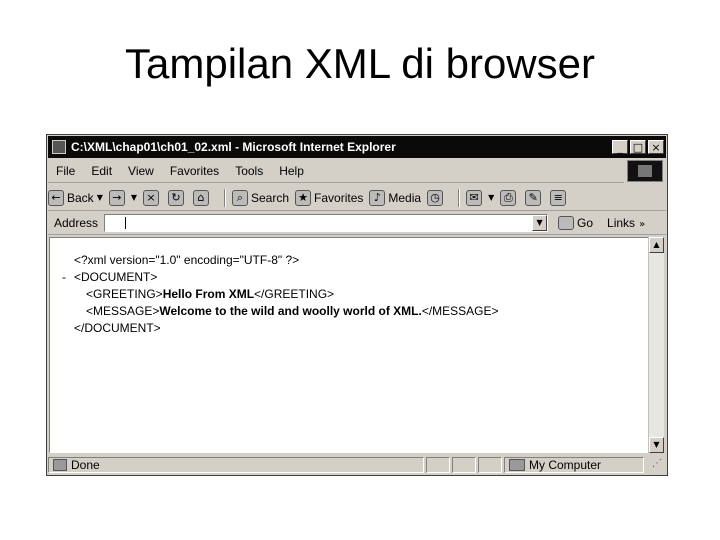 This screenshot has width=720, height=540. I want to click on back-arrow-icon: ←, so click(56, 197).